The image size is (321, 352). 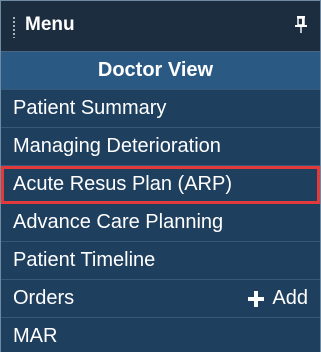 What do you see at coordinates (160, 26) in the screenshot?
I see `menu-header: Menu` at bounding box center [160, 26].